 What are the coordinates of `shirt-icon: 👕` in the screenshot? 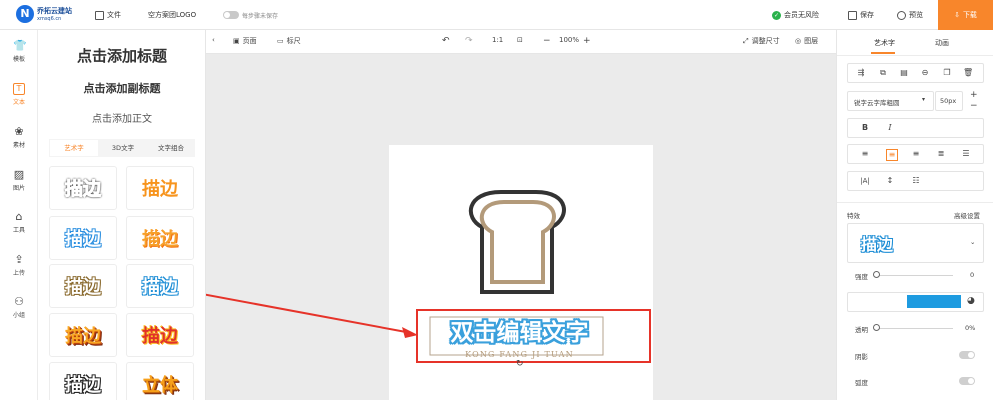 It's located at (20, 45).